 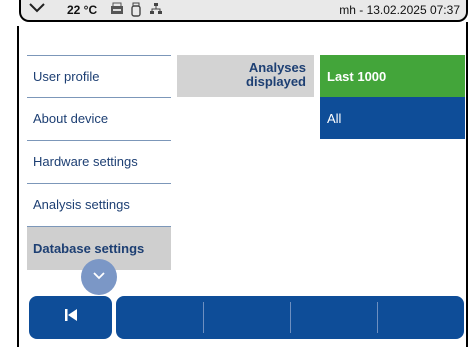 I want to click on menu-item-label: Analysis settings, so click(x=81, y=204).